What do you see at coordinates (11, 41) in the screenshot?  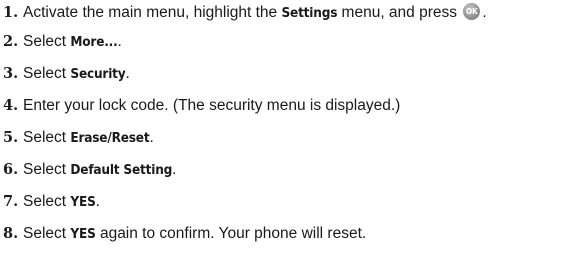 I see `step-number: 2.` at bounding box center [11, 41].